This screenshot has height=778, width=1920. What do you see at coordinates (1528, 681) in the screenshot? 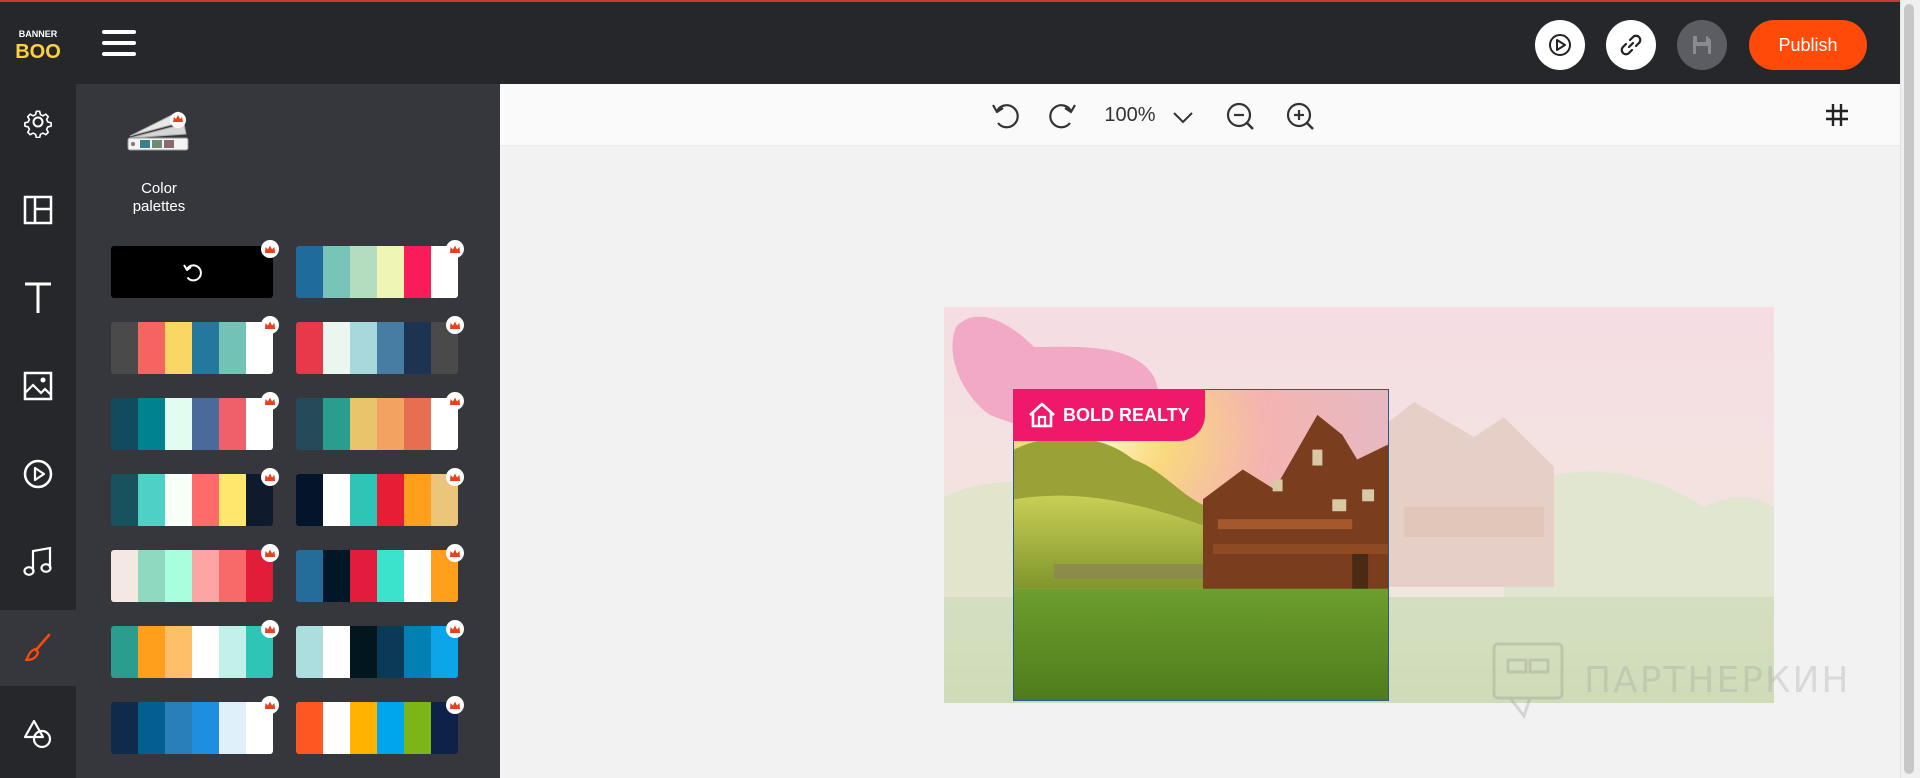
I see `watermark-logo-icon` at bounding box center [1528, 681].